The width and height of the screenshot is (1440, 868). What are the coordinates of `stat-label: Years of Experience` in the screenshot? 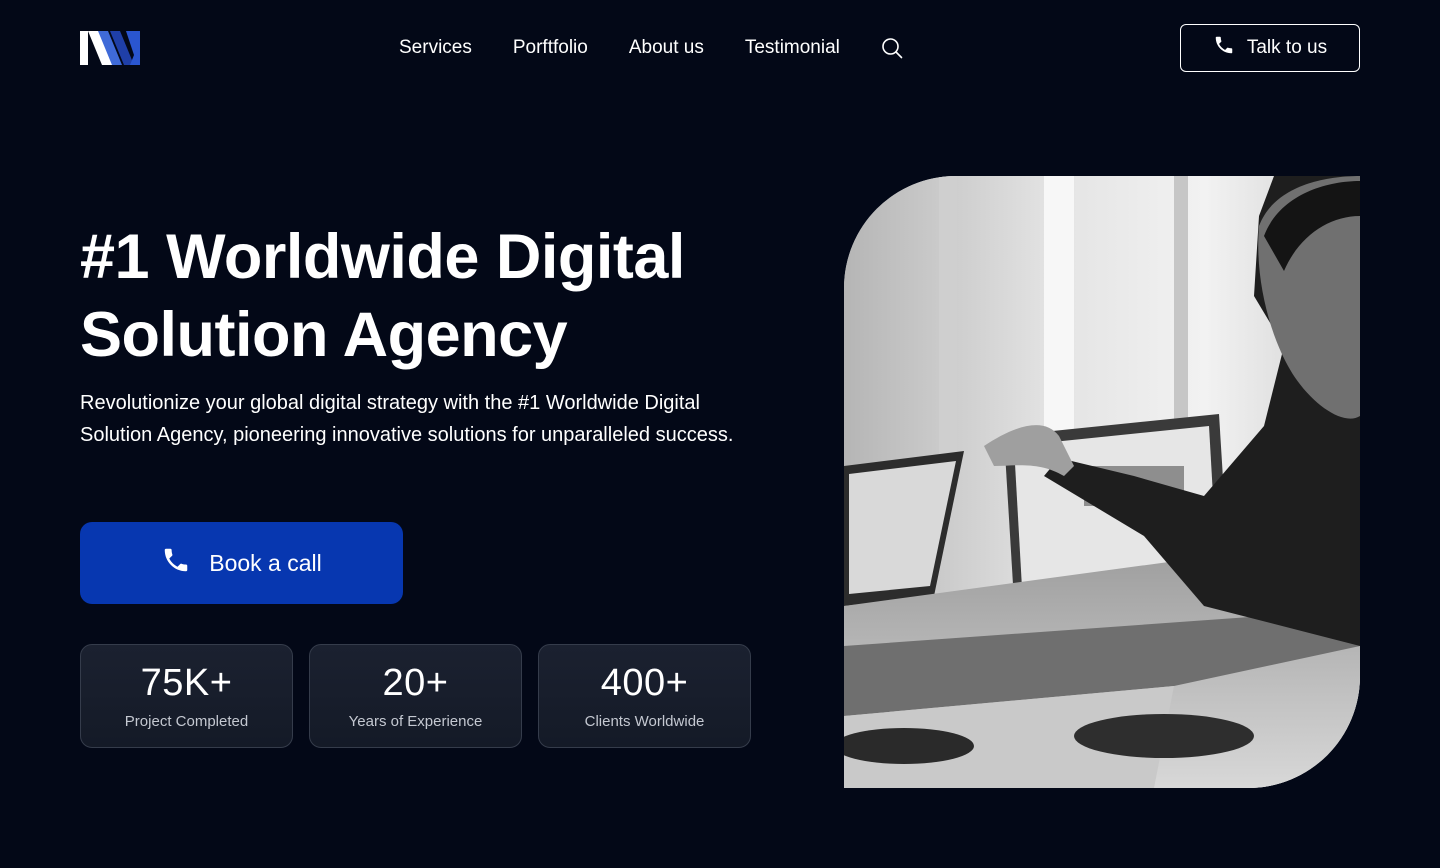 It's located at (415, 721).